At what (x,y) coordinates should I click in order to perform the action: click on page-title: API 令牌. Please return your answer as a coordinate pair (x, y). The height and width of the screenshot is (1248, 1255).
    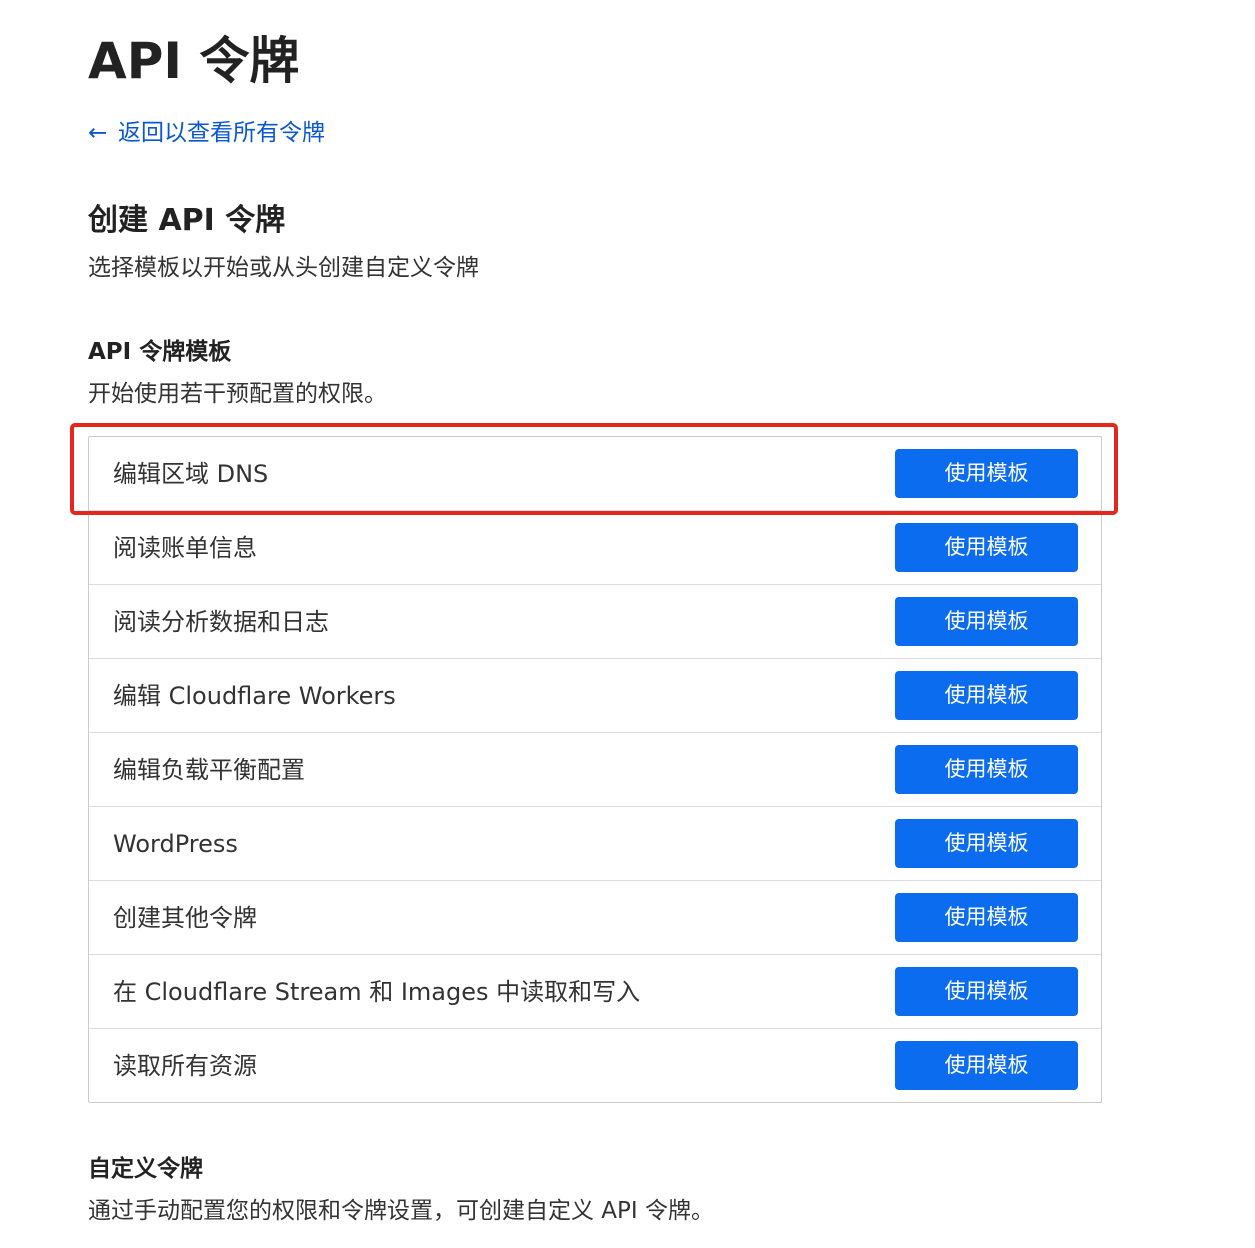
    Looking at the image, I should click on (194, 61).